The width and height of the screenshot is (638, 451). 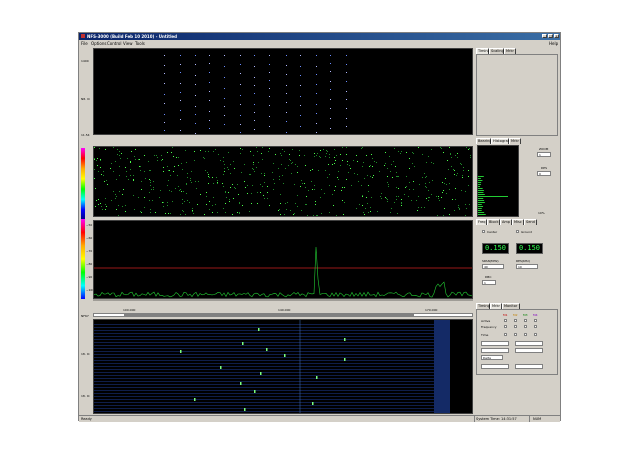 What do you see at coordinates (535, 334) in the screenshot?
I see `m4-time-checkbox` at bounding box center [535, 334].